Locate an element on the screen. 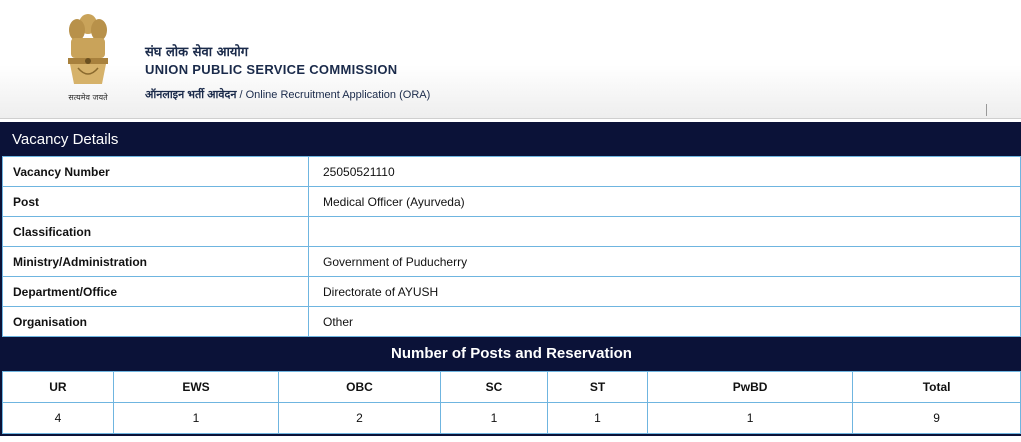 This screenshot has width=1021, height=442. column-header: UR is located at coordinates (58, 387).